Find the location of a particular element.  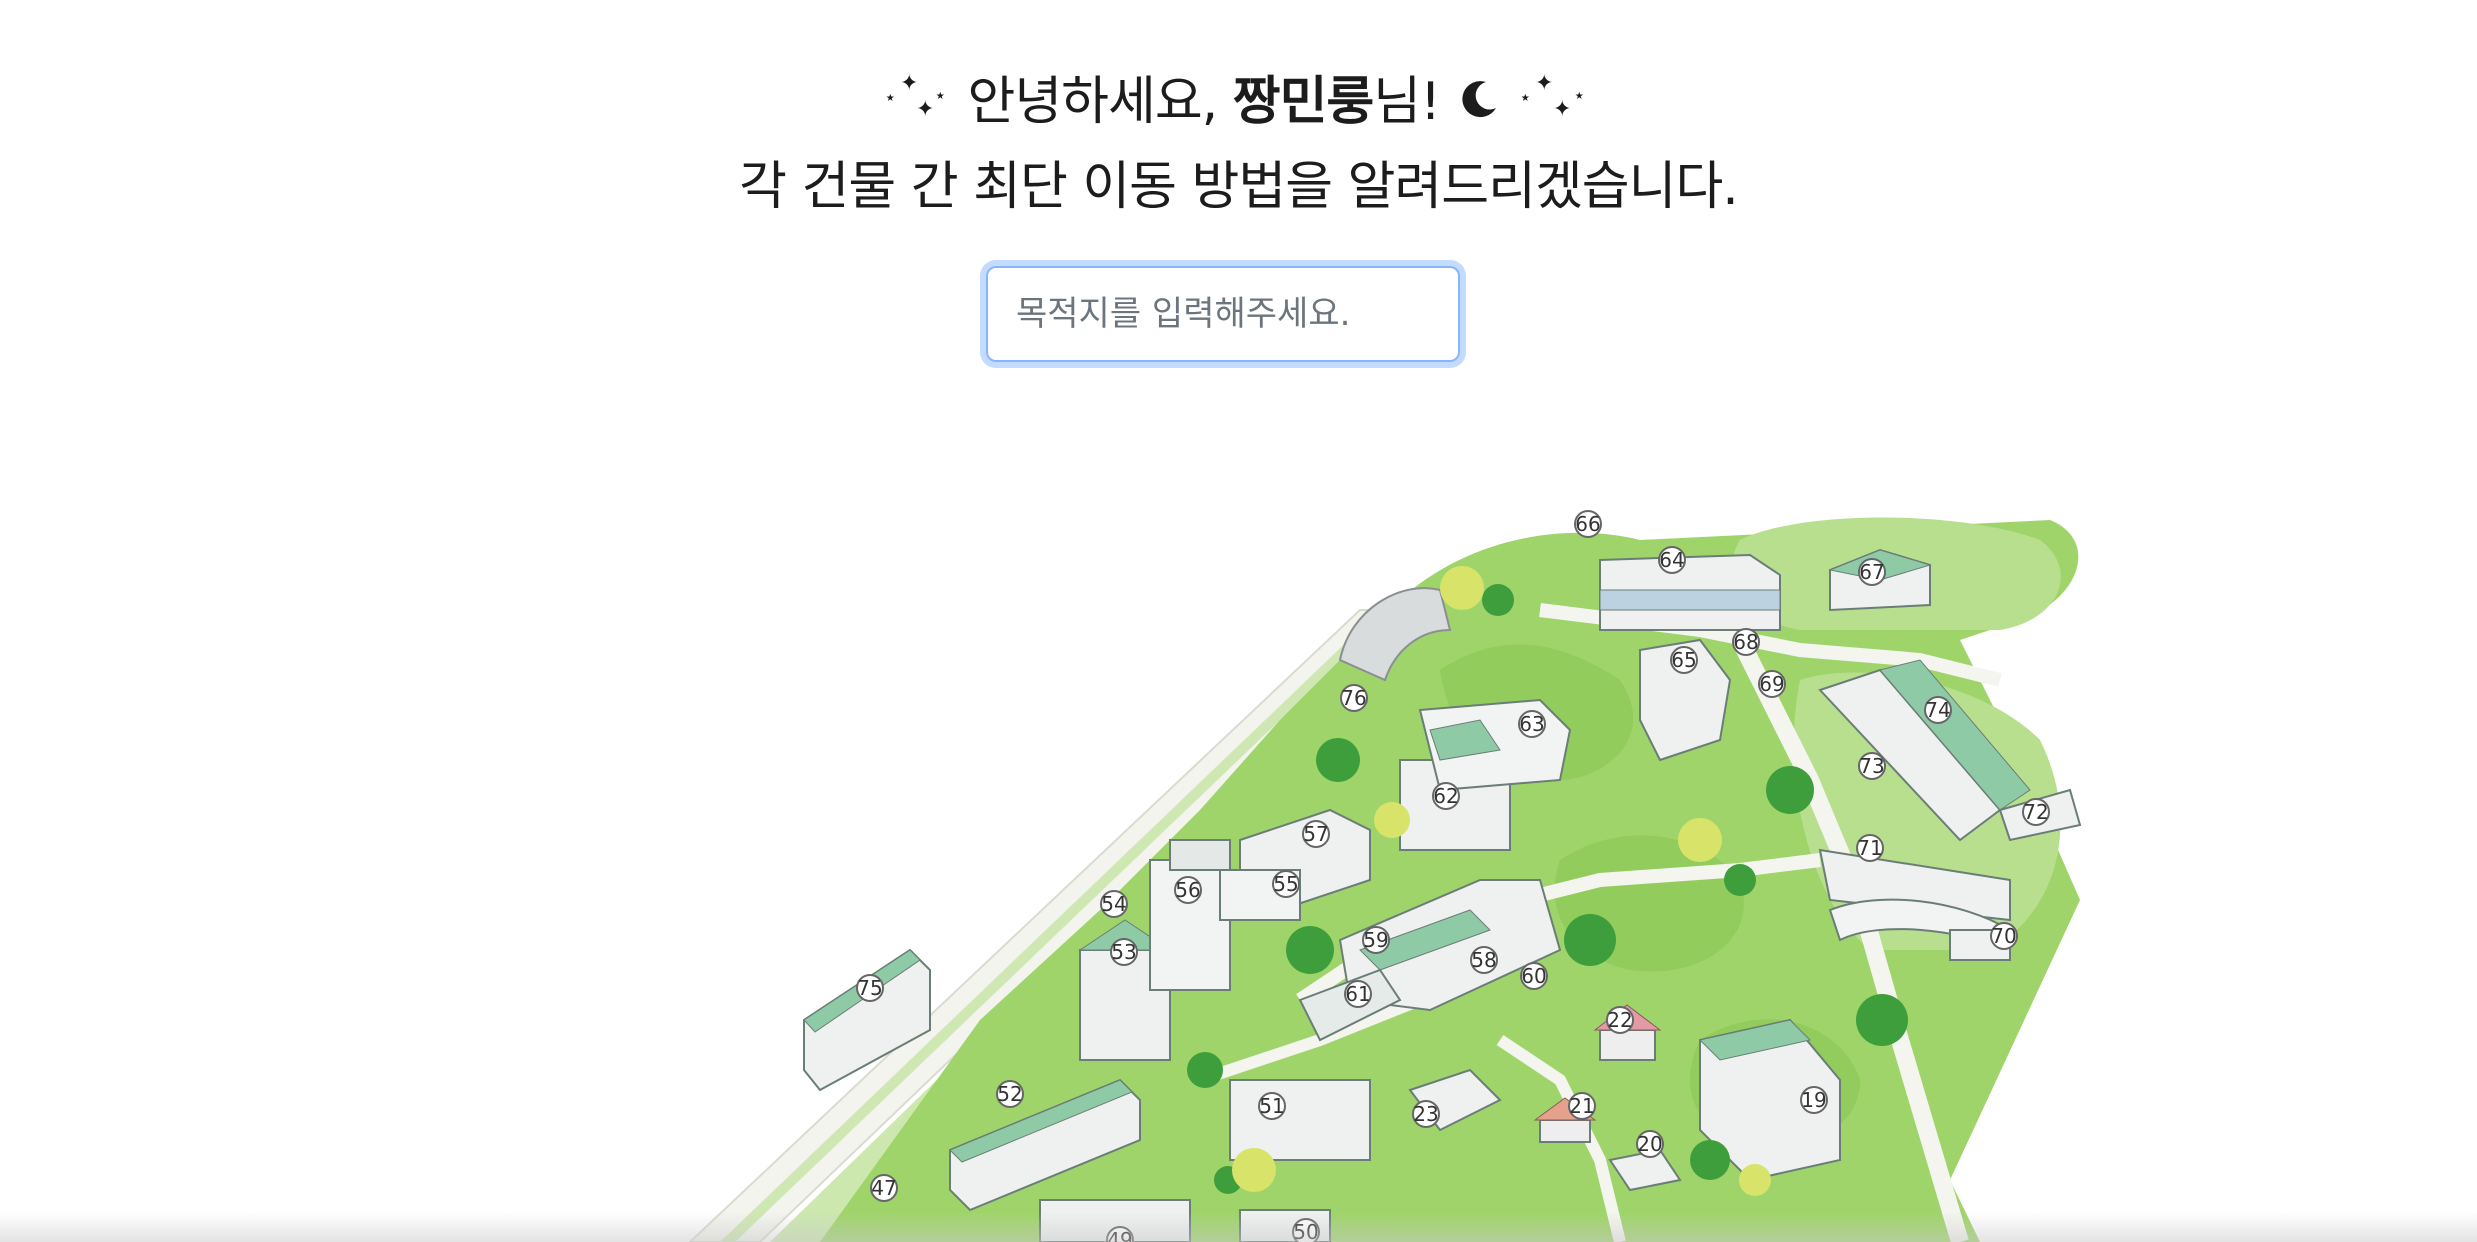

svg-text: 60 is located at coordinates (1533, 976).